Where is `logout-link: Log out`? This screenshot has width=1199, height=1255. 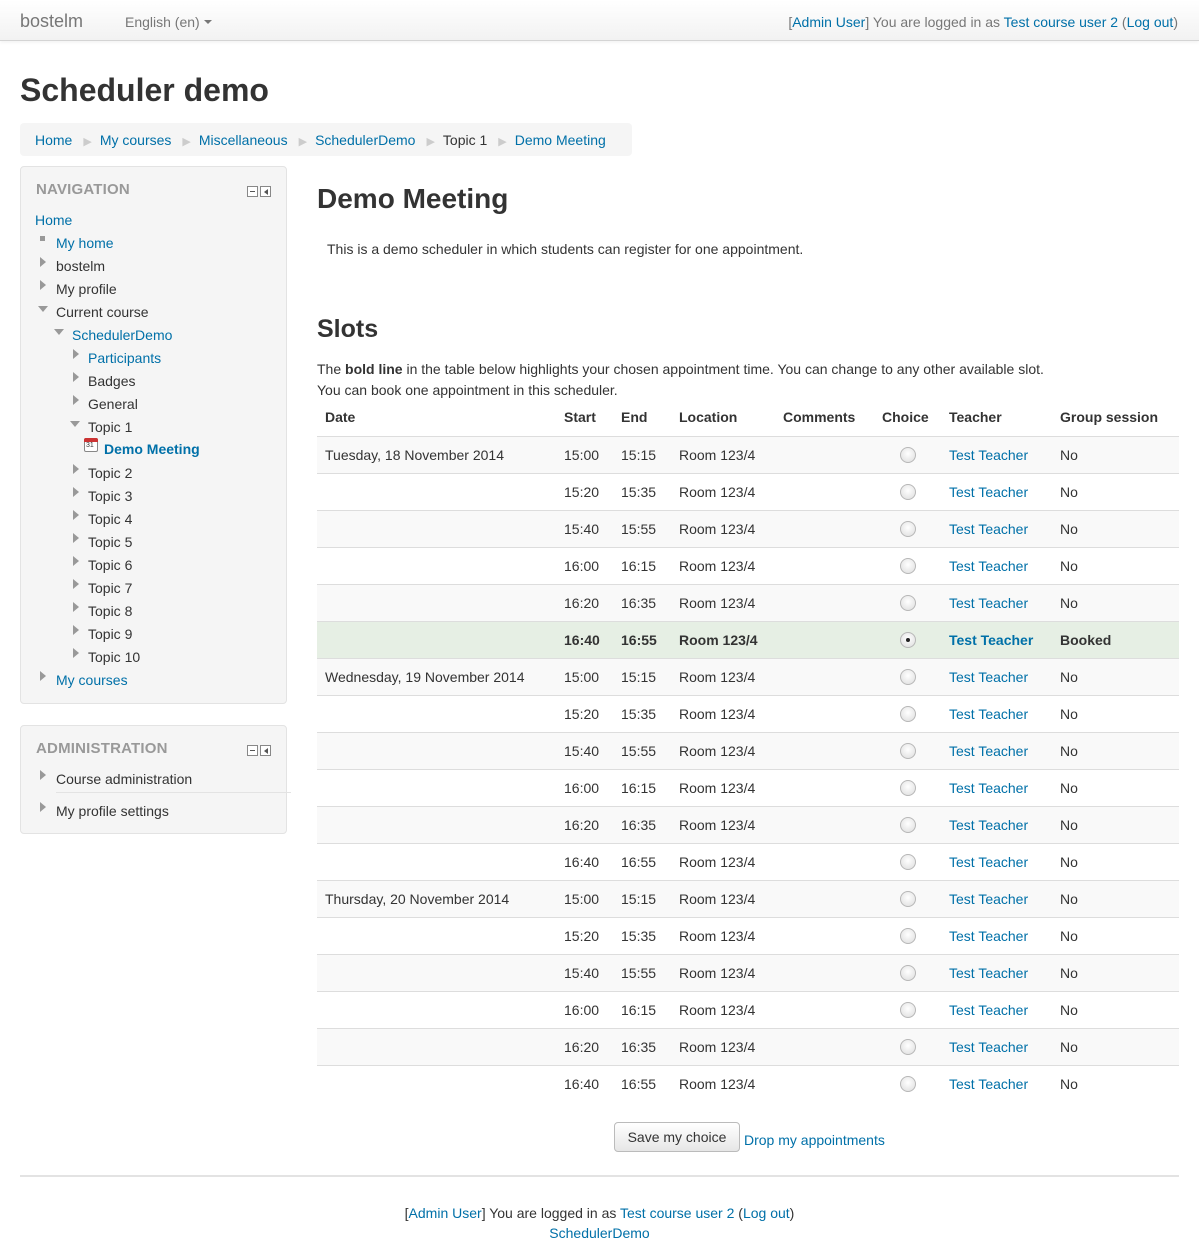 logout-link: Log out is located at coordinates (1150, 22).